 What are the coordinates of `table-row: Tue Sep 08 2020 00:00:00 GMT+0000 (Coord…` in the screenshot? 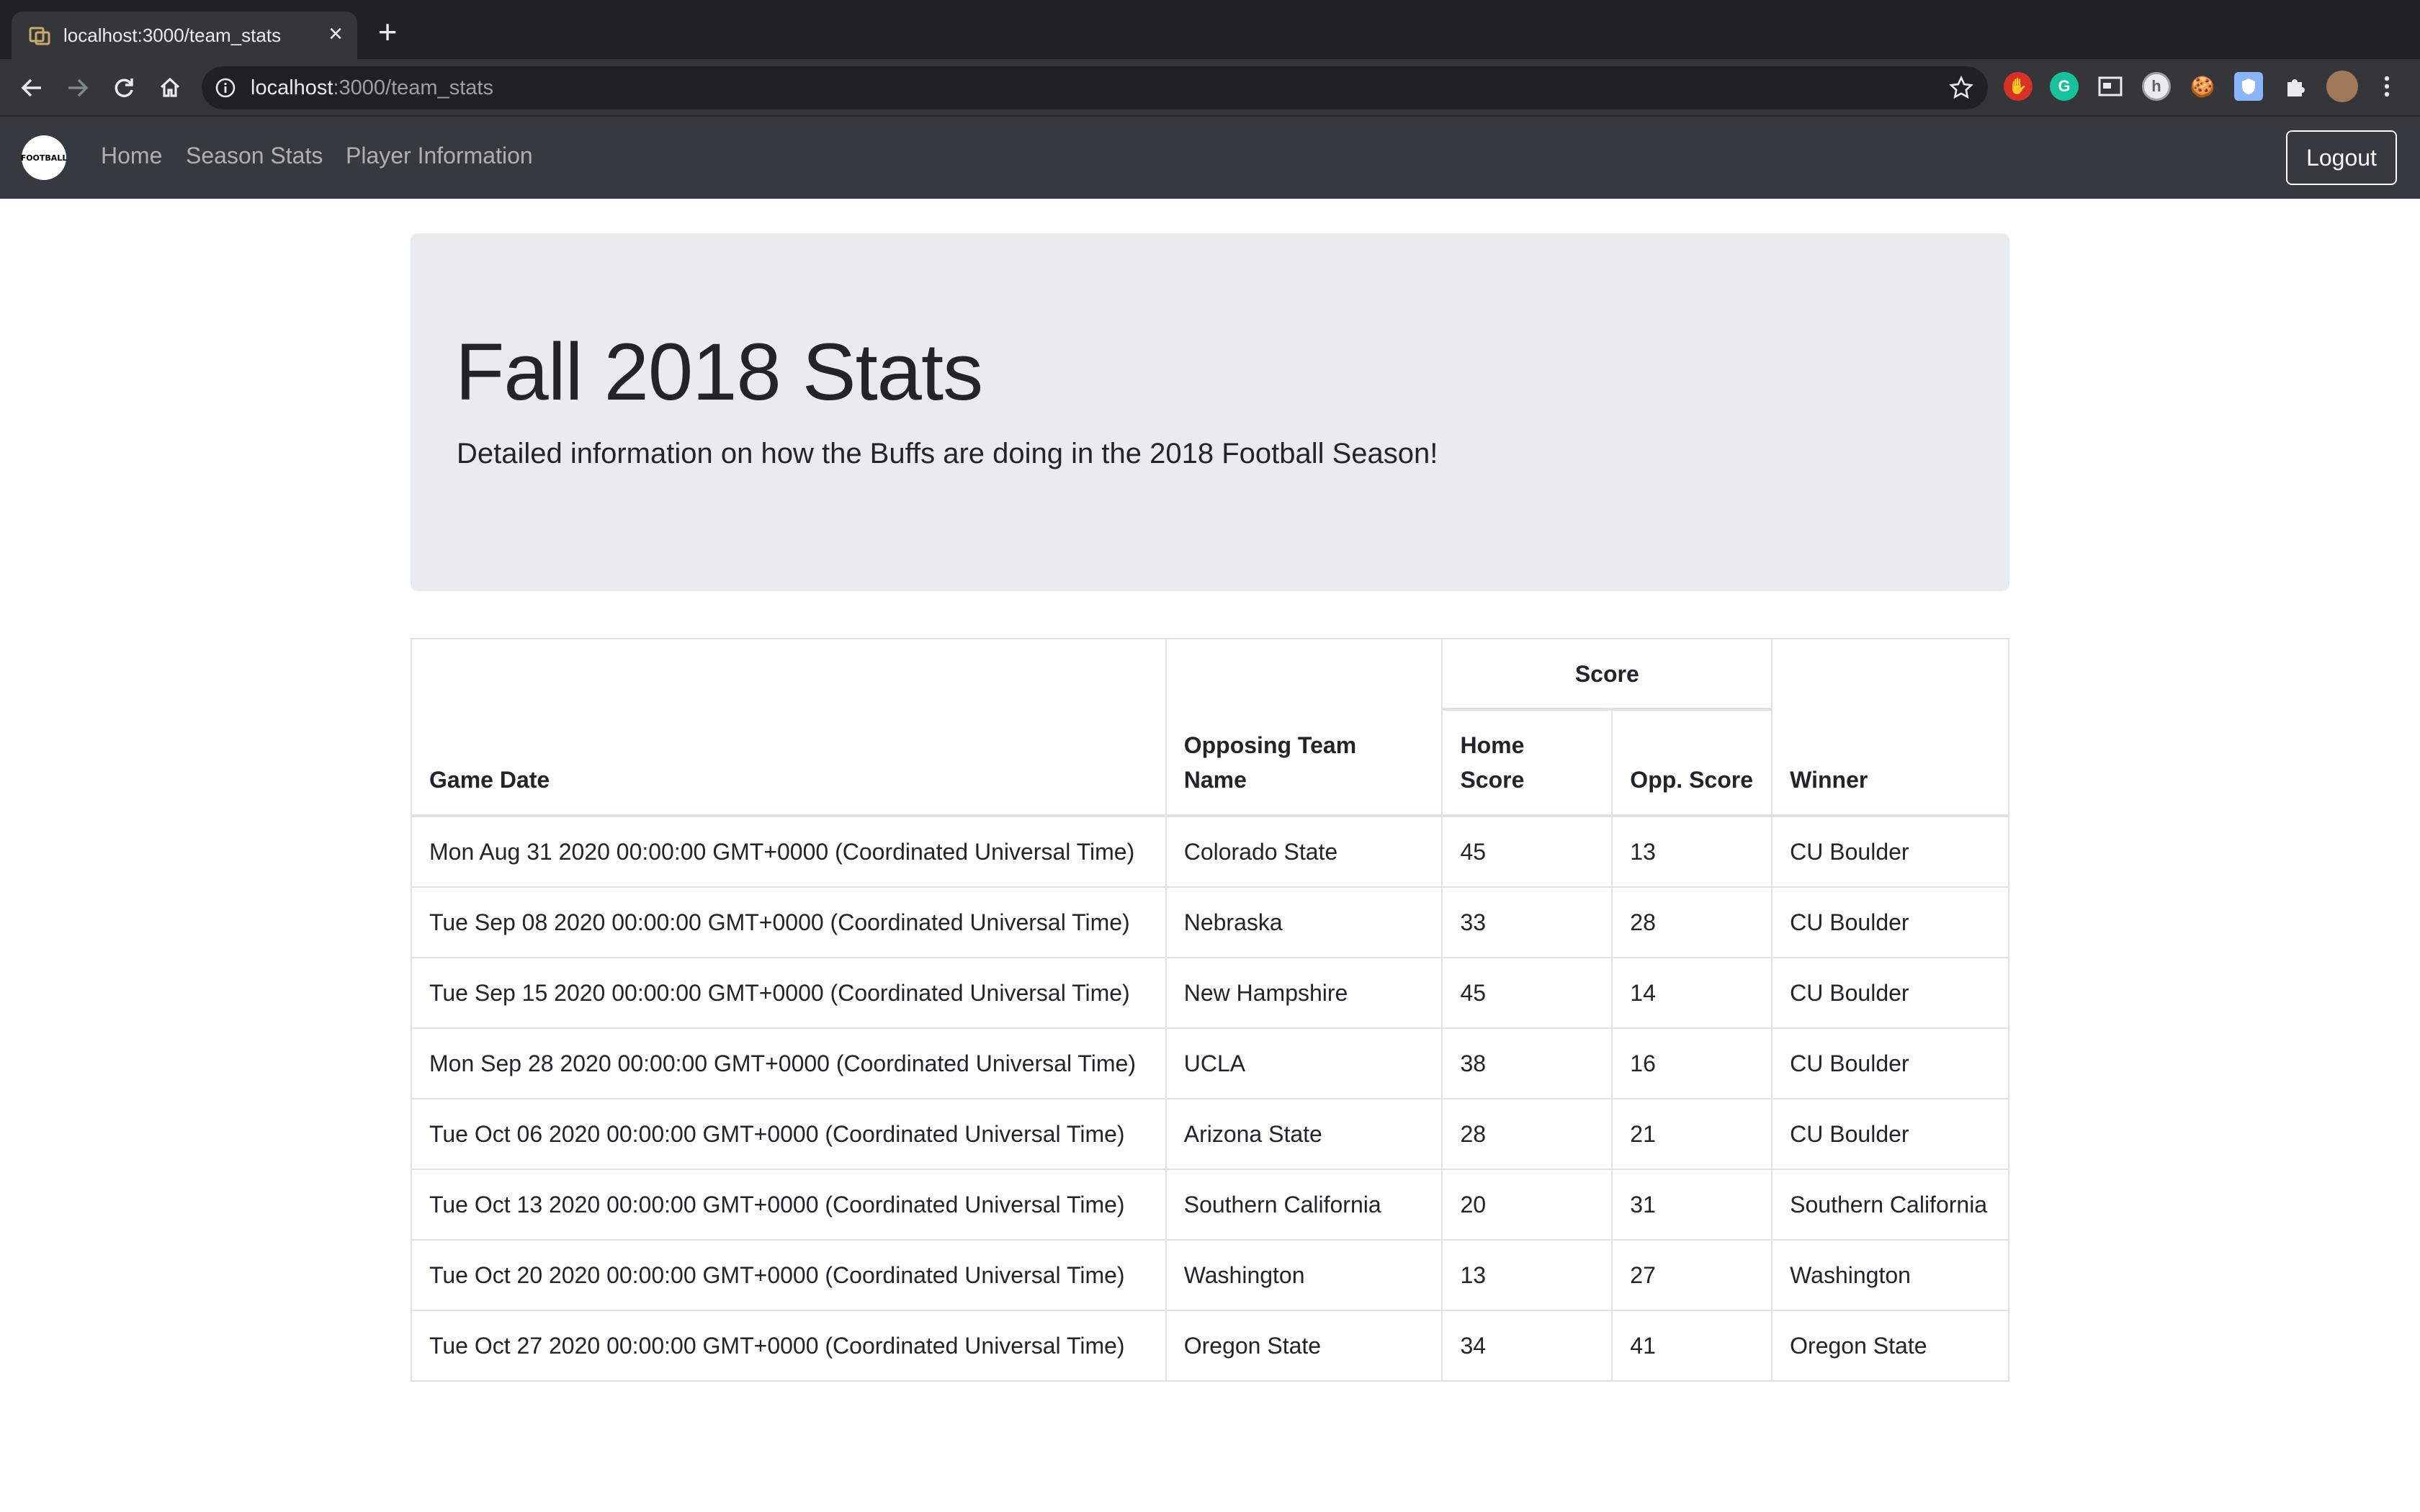 It's located at (1210, 922).